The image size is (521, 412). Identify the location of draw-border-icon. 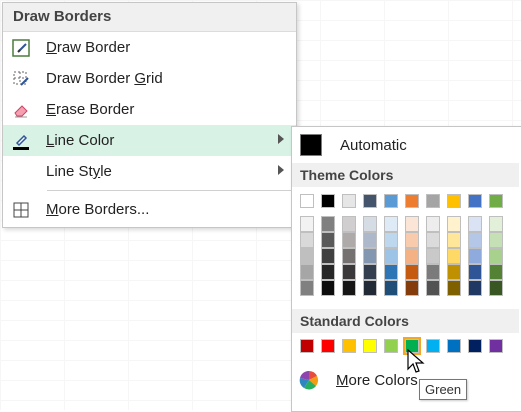
(21, 48).